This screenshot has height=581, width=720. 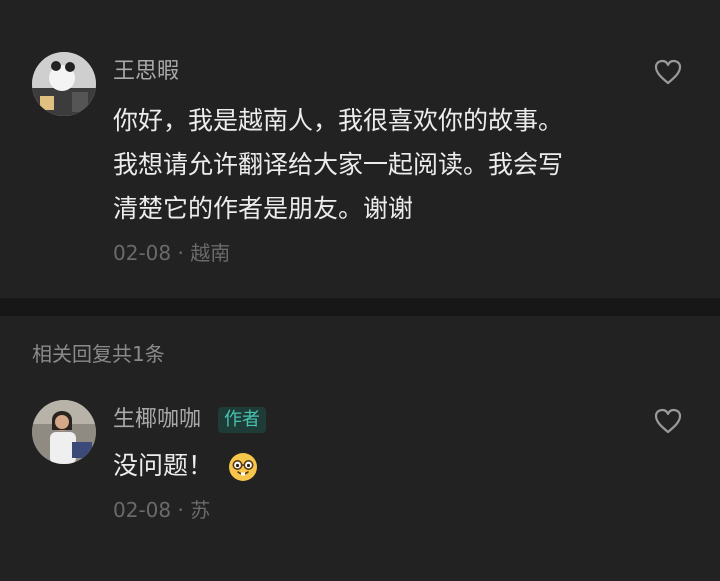 I want to click on section-divider, so click(x=360, y=307).